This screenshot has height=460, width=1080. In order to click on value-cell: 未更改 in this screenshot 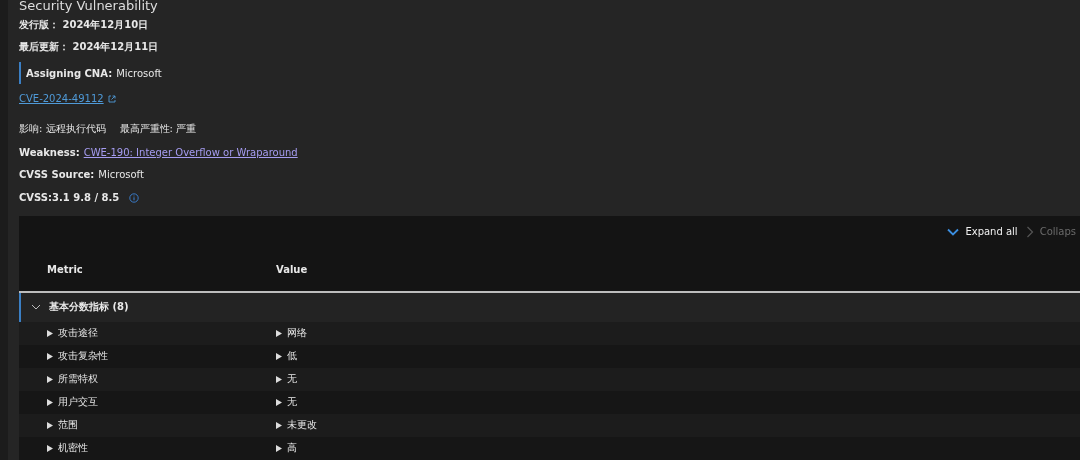, I will do `click(302, 425)`.